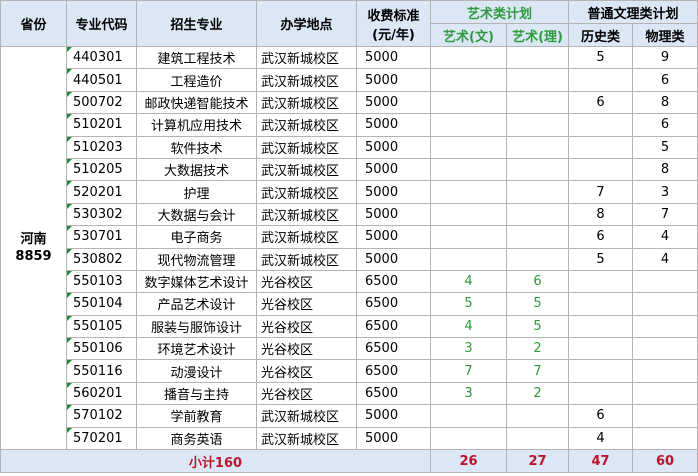 The height and width of the screenshot is (476, 698). Describe the element at coordinates (665, 192) in the screenshot. I see `physics-cell: 3` at that location.